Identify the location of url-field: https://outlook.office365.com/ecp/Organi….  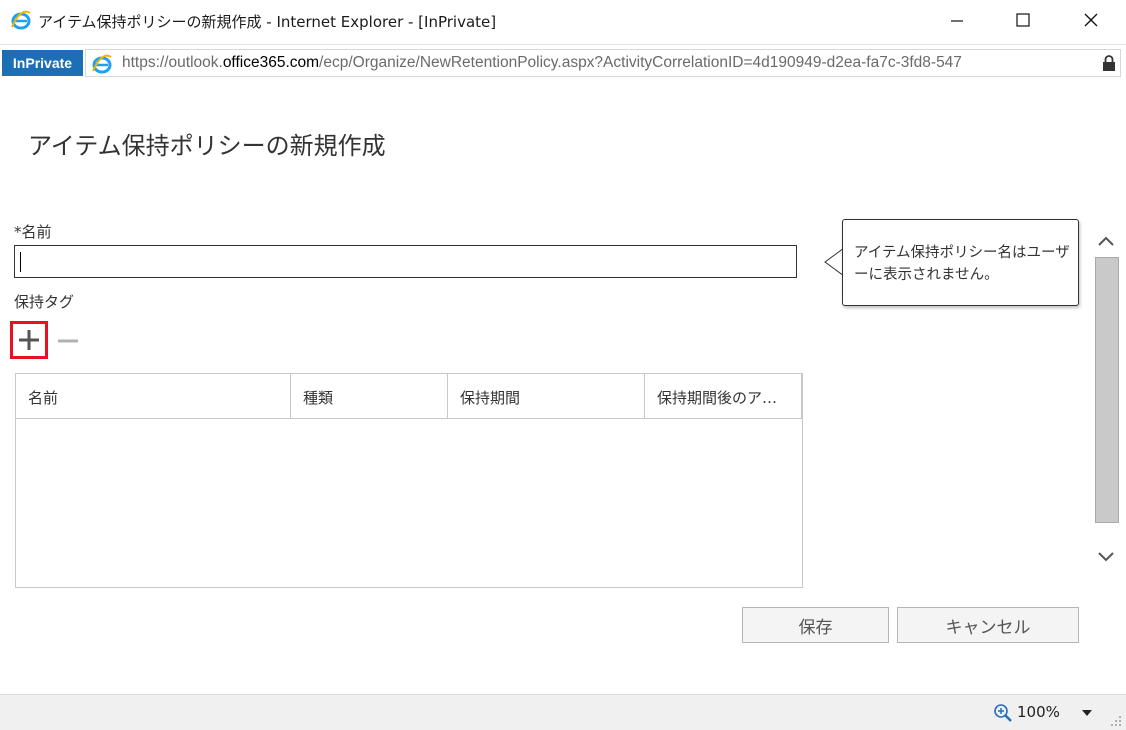
(603, 63).